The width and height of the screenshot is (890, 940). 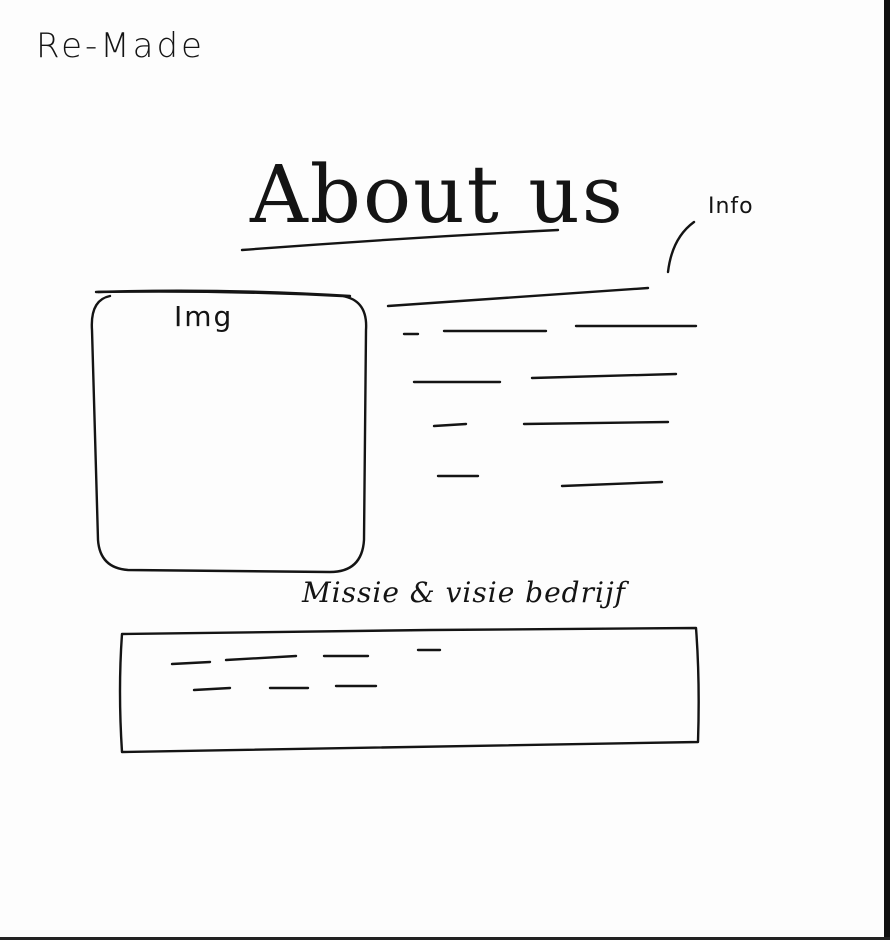 What do you see at coordinates (229, 432) in the screenshot?
I see `image-placeholder-box` at bounding box center [229, 432].